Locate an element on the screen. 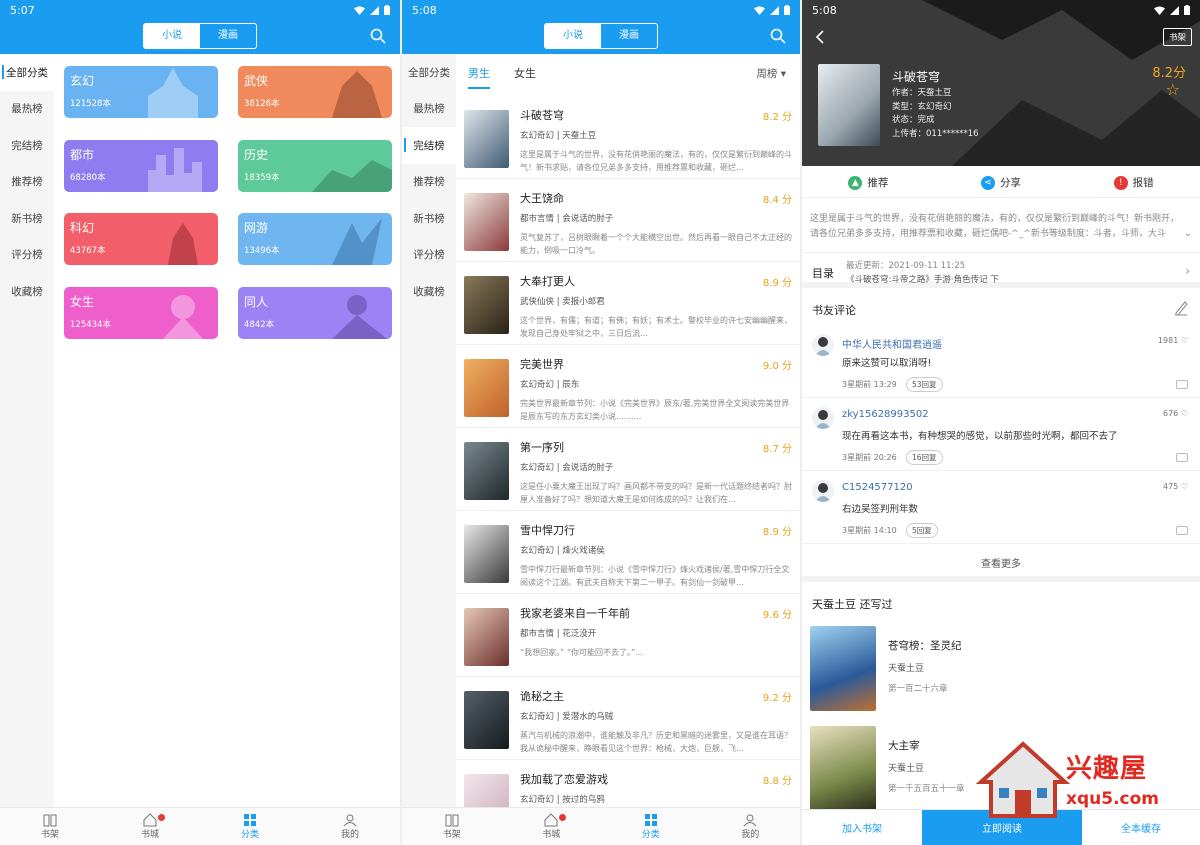 This screenshot has height=845, width=1200. like-count: 475 ♡ is located at coordinates (1175, 486).